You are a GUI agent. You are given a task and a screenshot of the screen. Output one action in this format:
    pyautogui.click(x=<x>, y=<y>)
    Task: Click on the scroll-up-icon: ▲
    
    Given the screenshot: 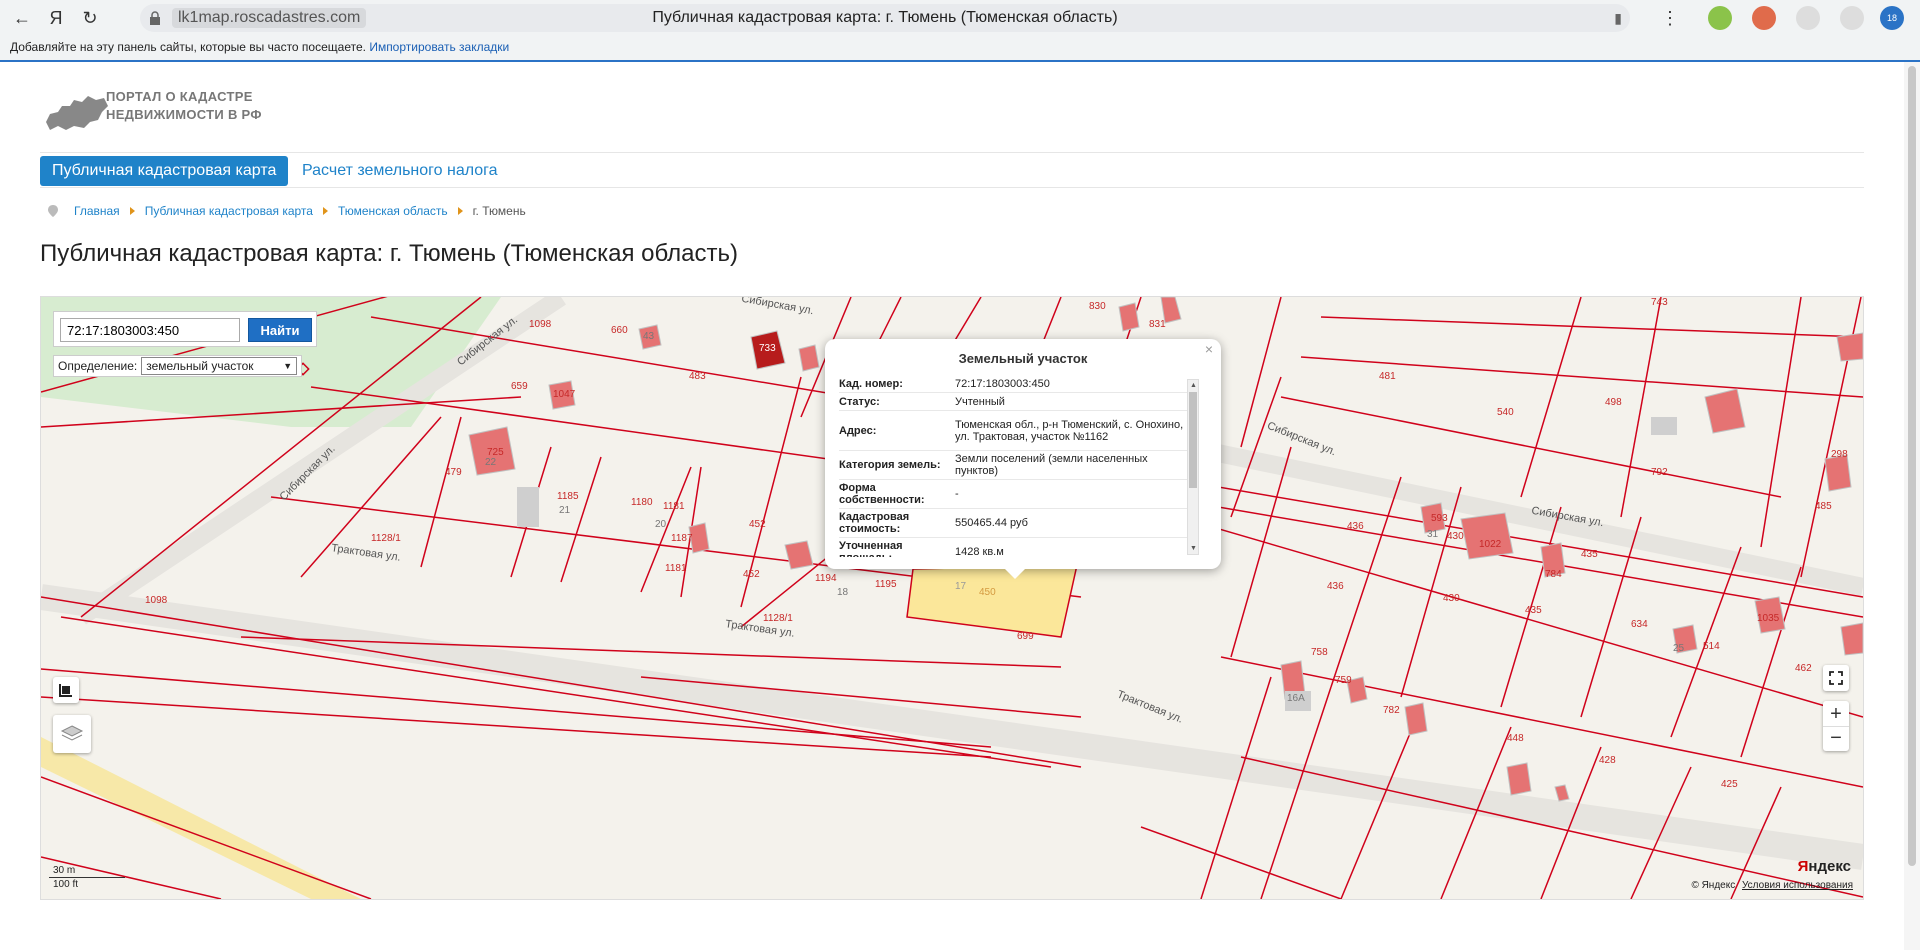 What is the action you would take?
    pyautogui.click(x=1193, y=385)
    